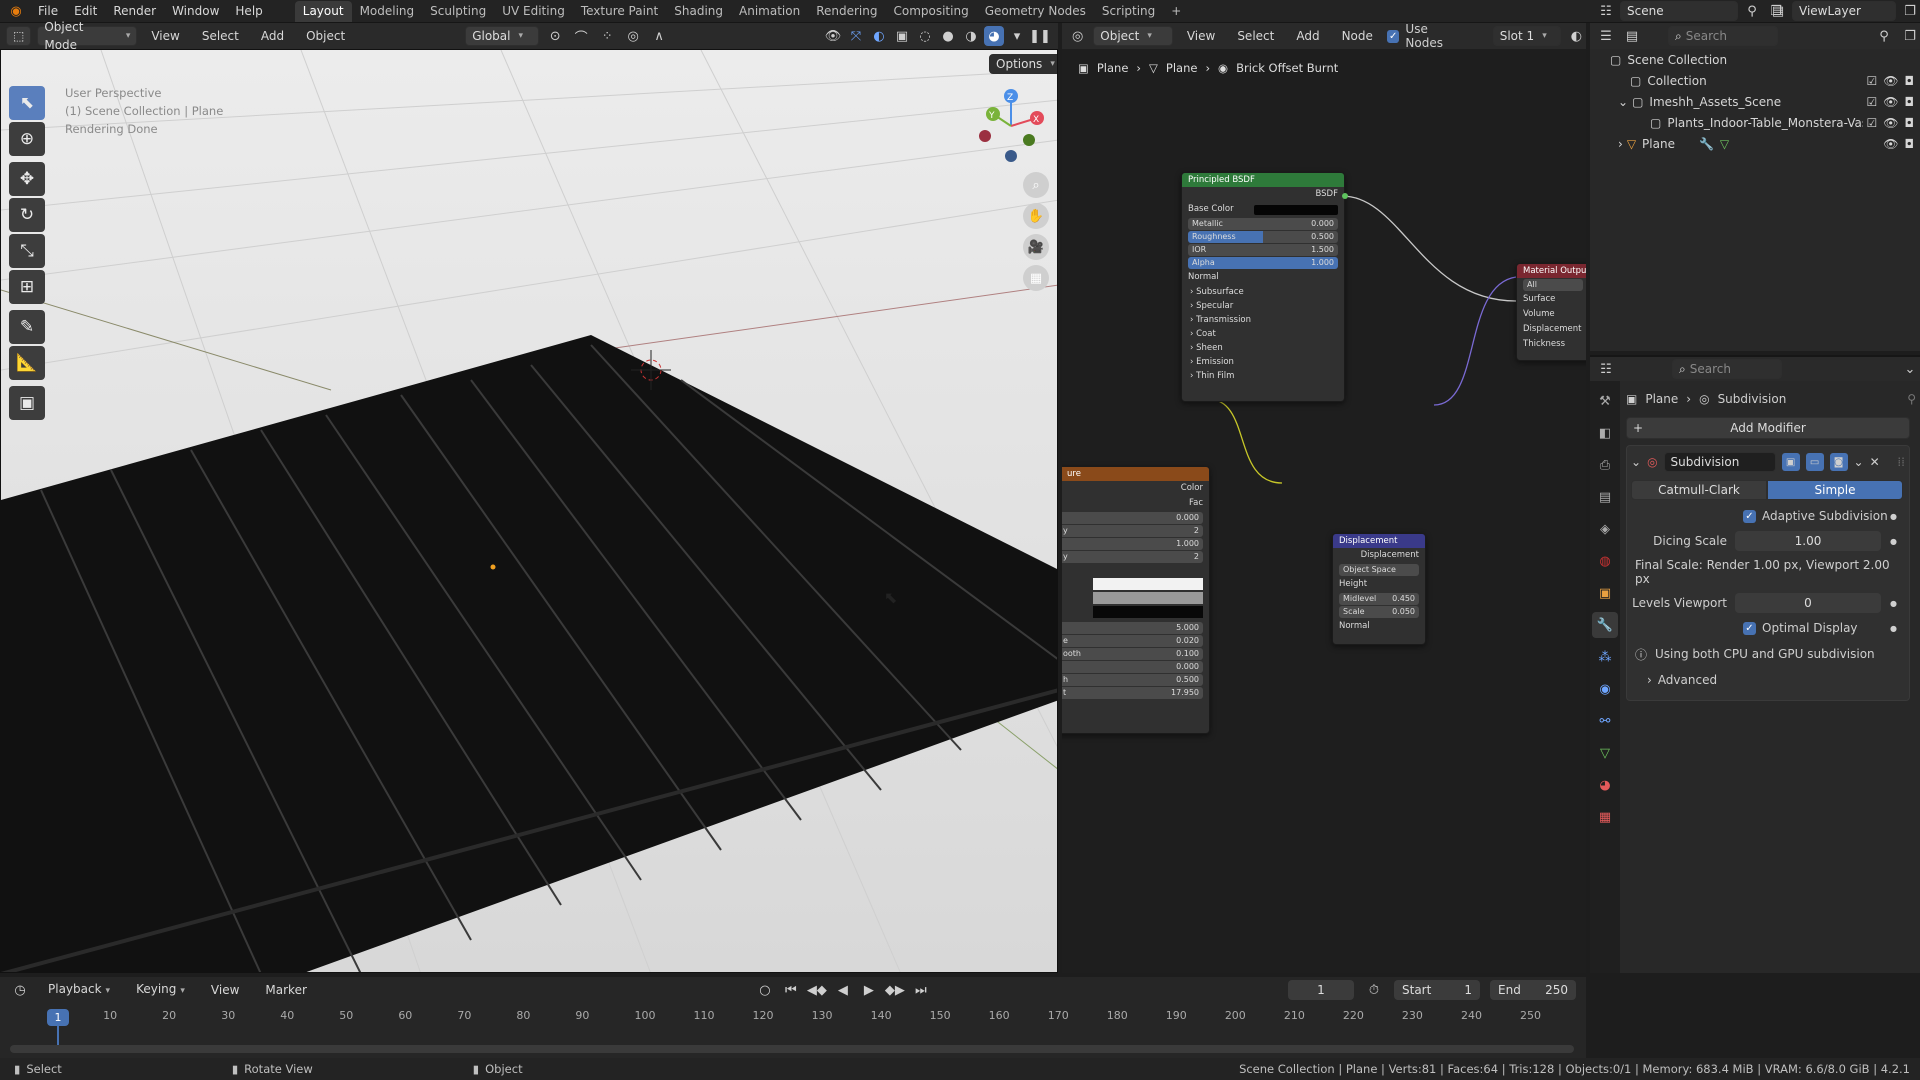 The width and height of the screenshot is (1920, 1080). Describe the element at coordinates (1296, 209) in the screenshot. I see `base-color-swatch` at that location.